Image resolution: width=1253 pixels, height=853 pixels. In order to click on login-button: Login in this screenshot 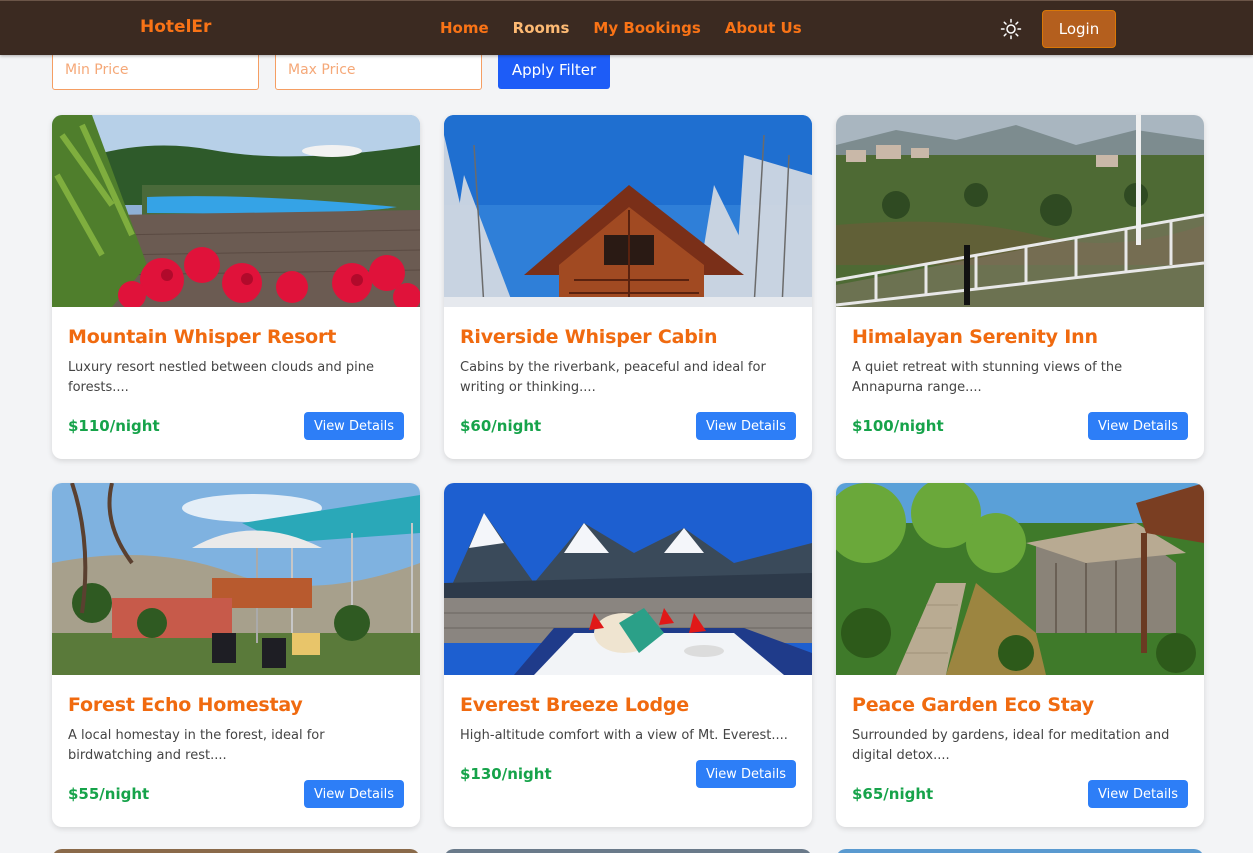, I will do `click(1079, 29)`.